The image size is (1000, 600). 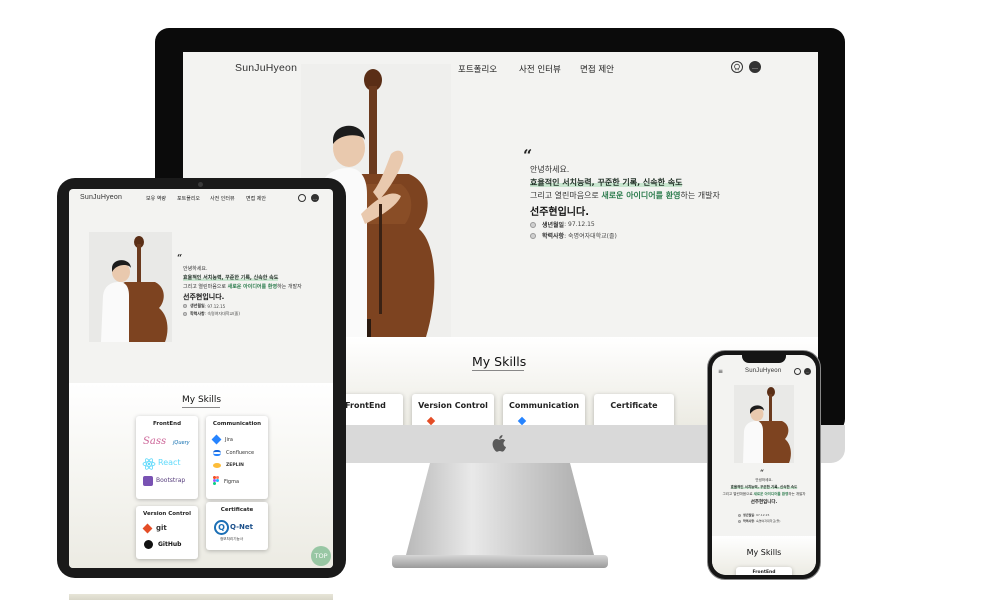 What do you see at coordinates (237, 424) in the screenshot?
I see `skill-card-title: Communication` at bounding box center [237, 424].